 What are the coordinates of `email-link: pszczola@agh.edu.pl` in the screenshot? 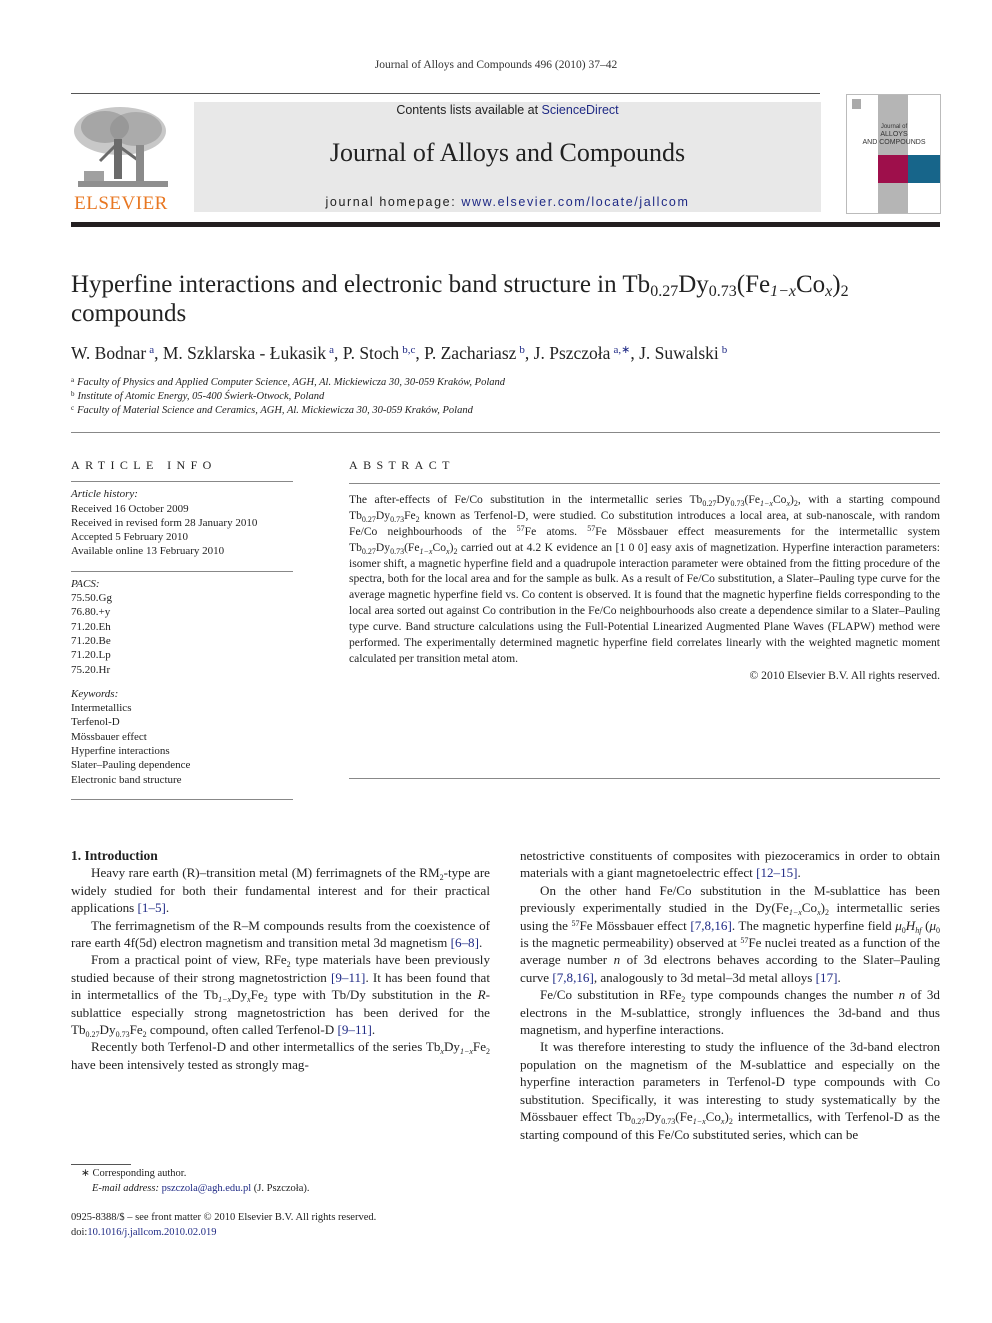 It's located at (207, 1188).